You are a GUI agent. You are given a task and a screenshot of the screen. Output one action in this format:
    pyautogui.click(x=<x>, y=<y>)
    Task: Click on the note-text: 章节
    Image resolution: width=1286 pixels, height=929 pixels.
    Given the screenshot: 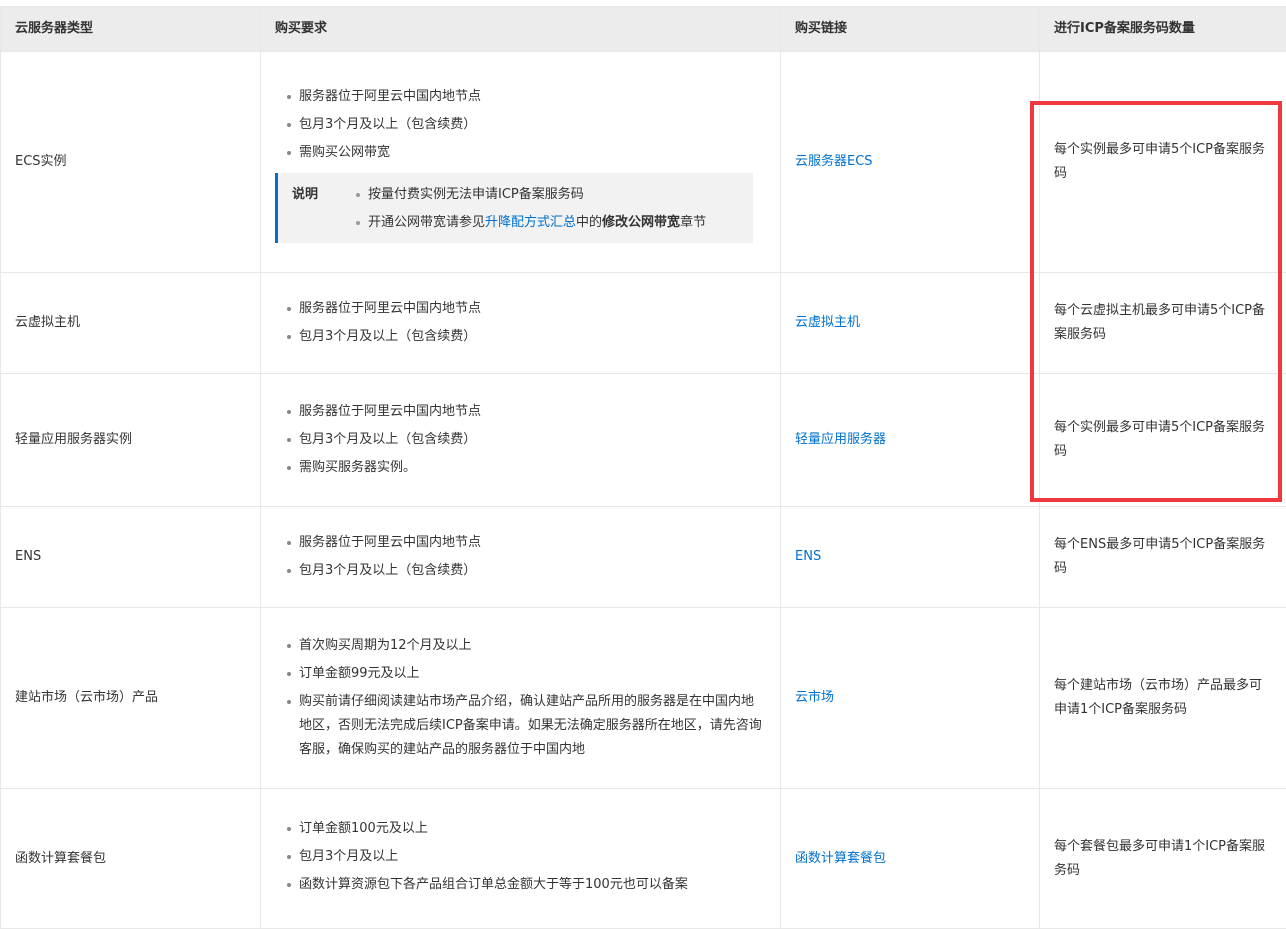 What is the action you would take?
    pyautogui.click(x=693, y=222)
    